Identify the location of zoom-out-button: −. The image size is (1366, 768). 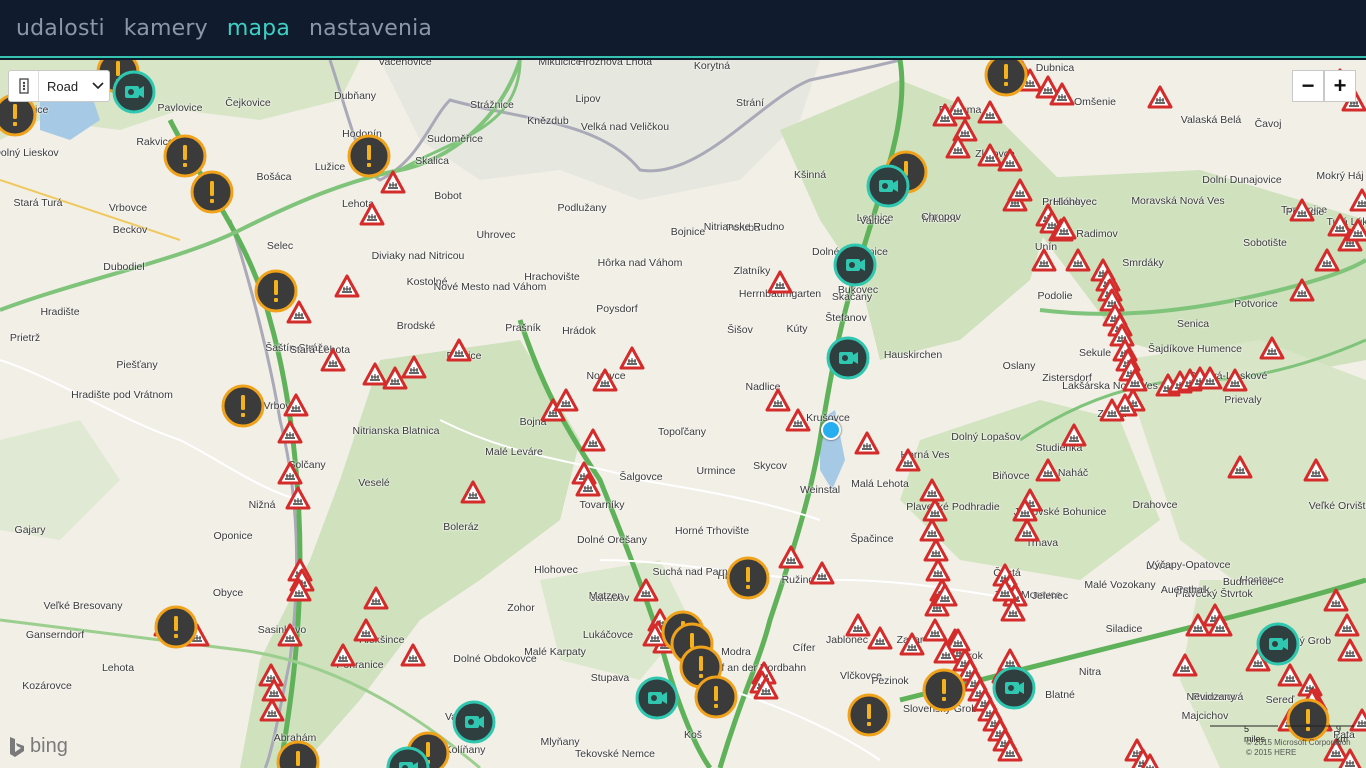
(1308, 86).